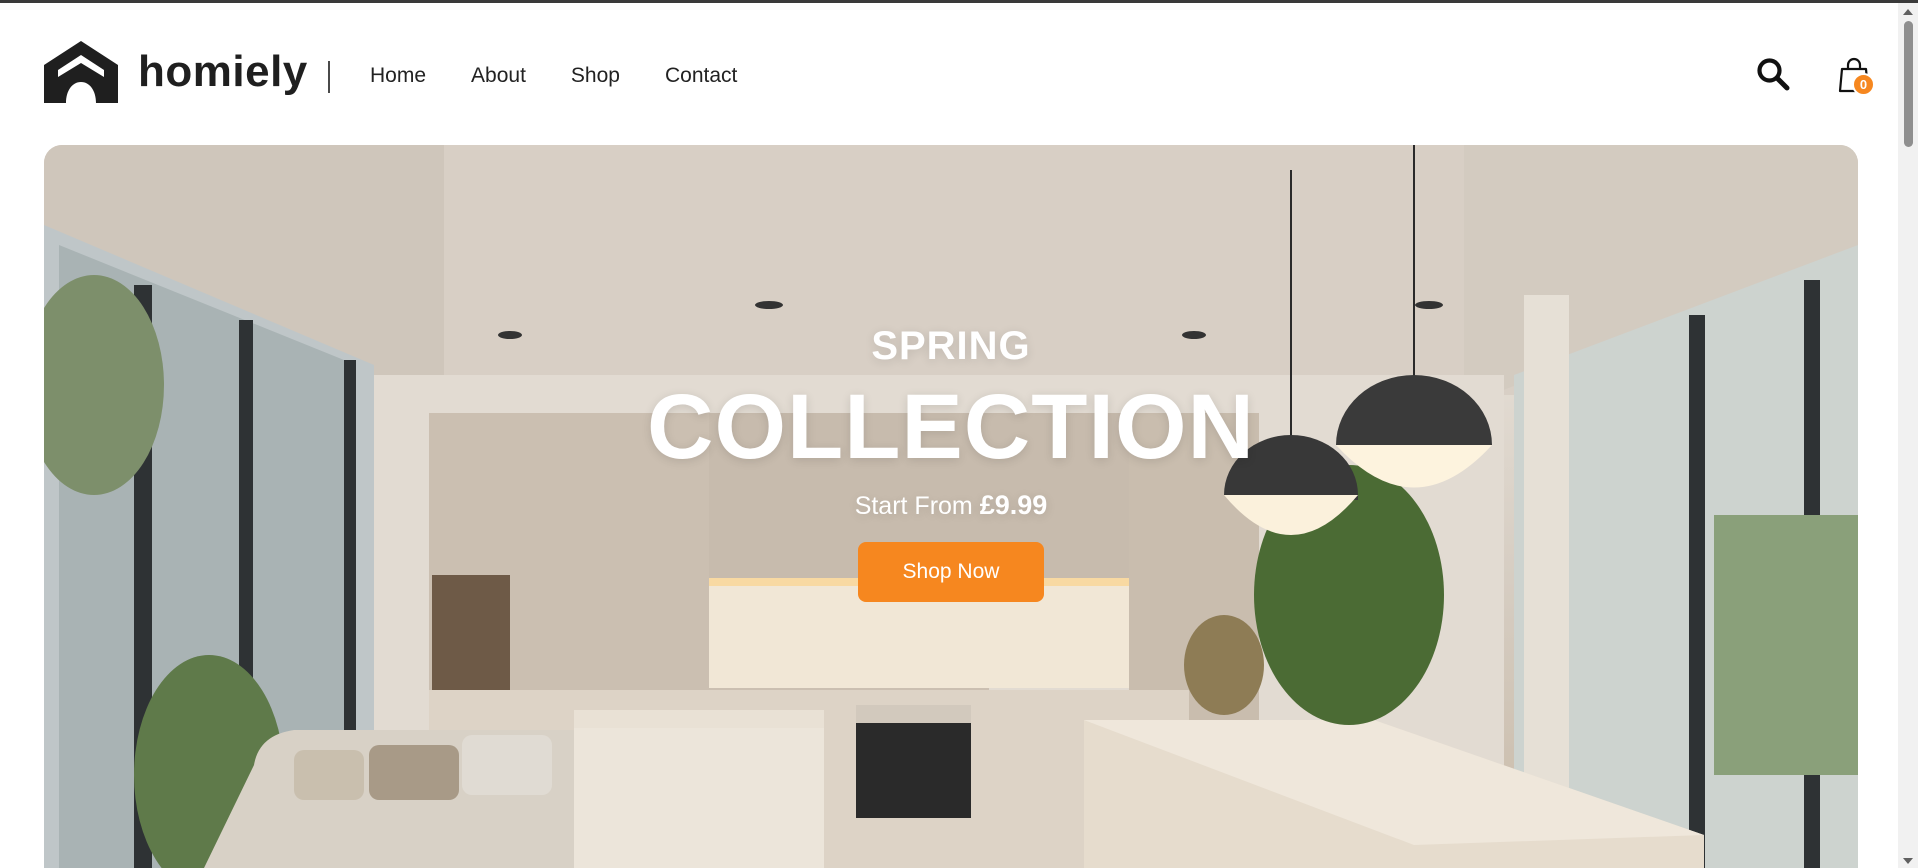 This screenshot has width=1918, height=868. Describe the element at coordinates (951, 427) in the screenshot. I see `hero-title: COLLECTION` at that location.